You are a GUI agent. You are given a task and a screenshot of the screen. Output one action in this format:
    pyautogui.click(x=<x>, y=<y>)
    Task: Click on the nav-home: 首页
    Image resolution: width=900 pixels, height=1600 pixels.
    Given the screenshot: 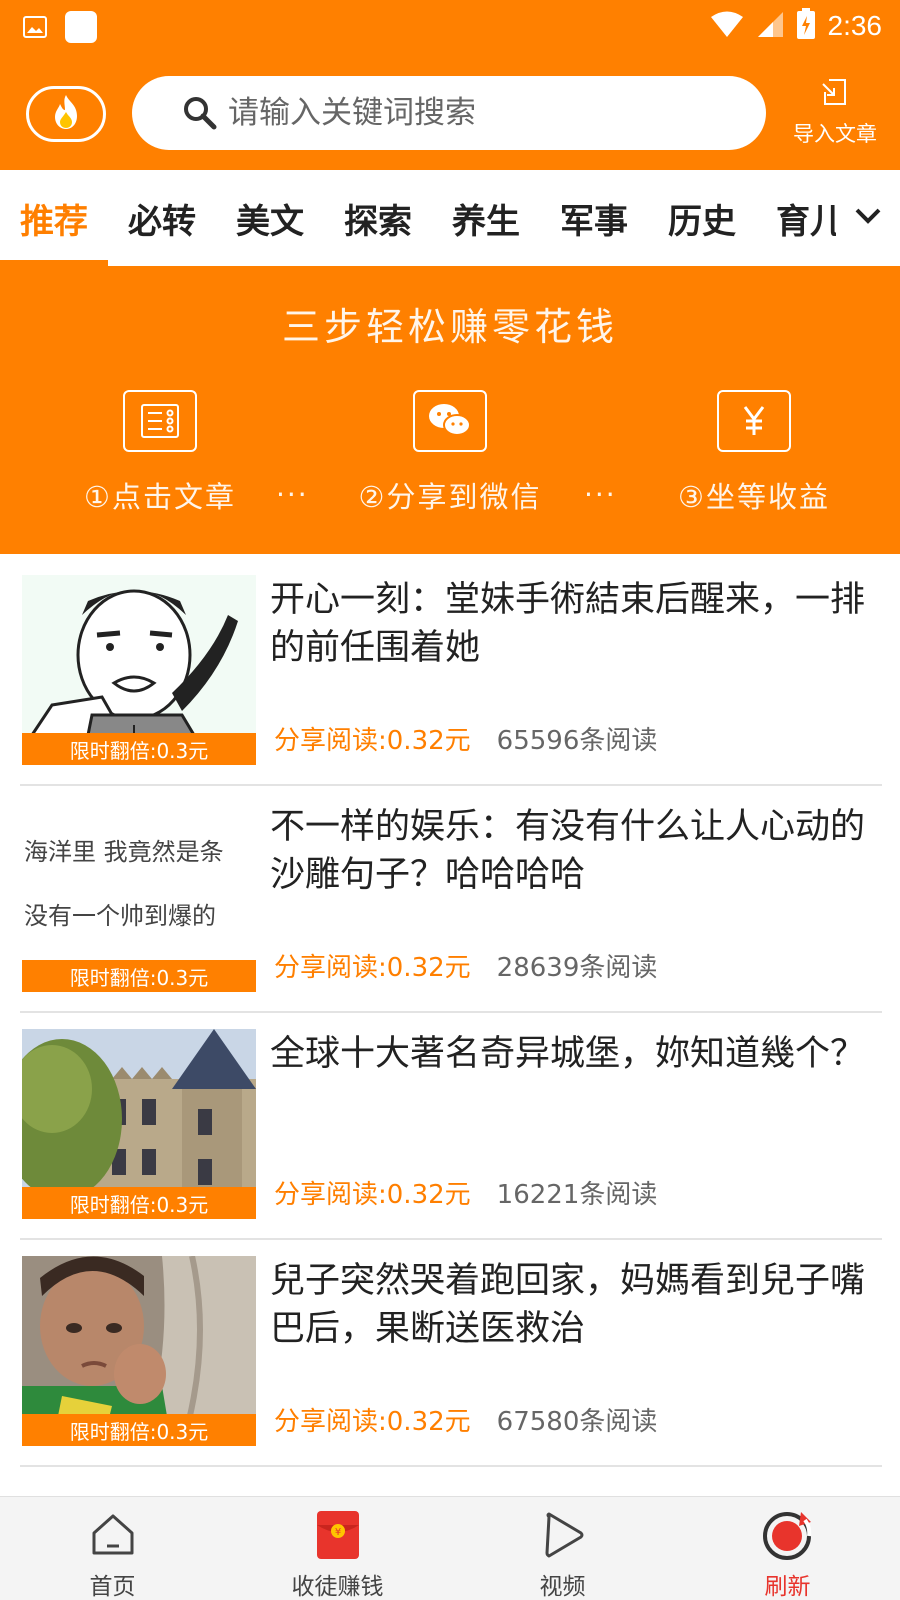 What is the action you would take?
    pyautogui.click(x=112, y=1548)
    